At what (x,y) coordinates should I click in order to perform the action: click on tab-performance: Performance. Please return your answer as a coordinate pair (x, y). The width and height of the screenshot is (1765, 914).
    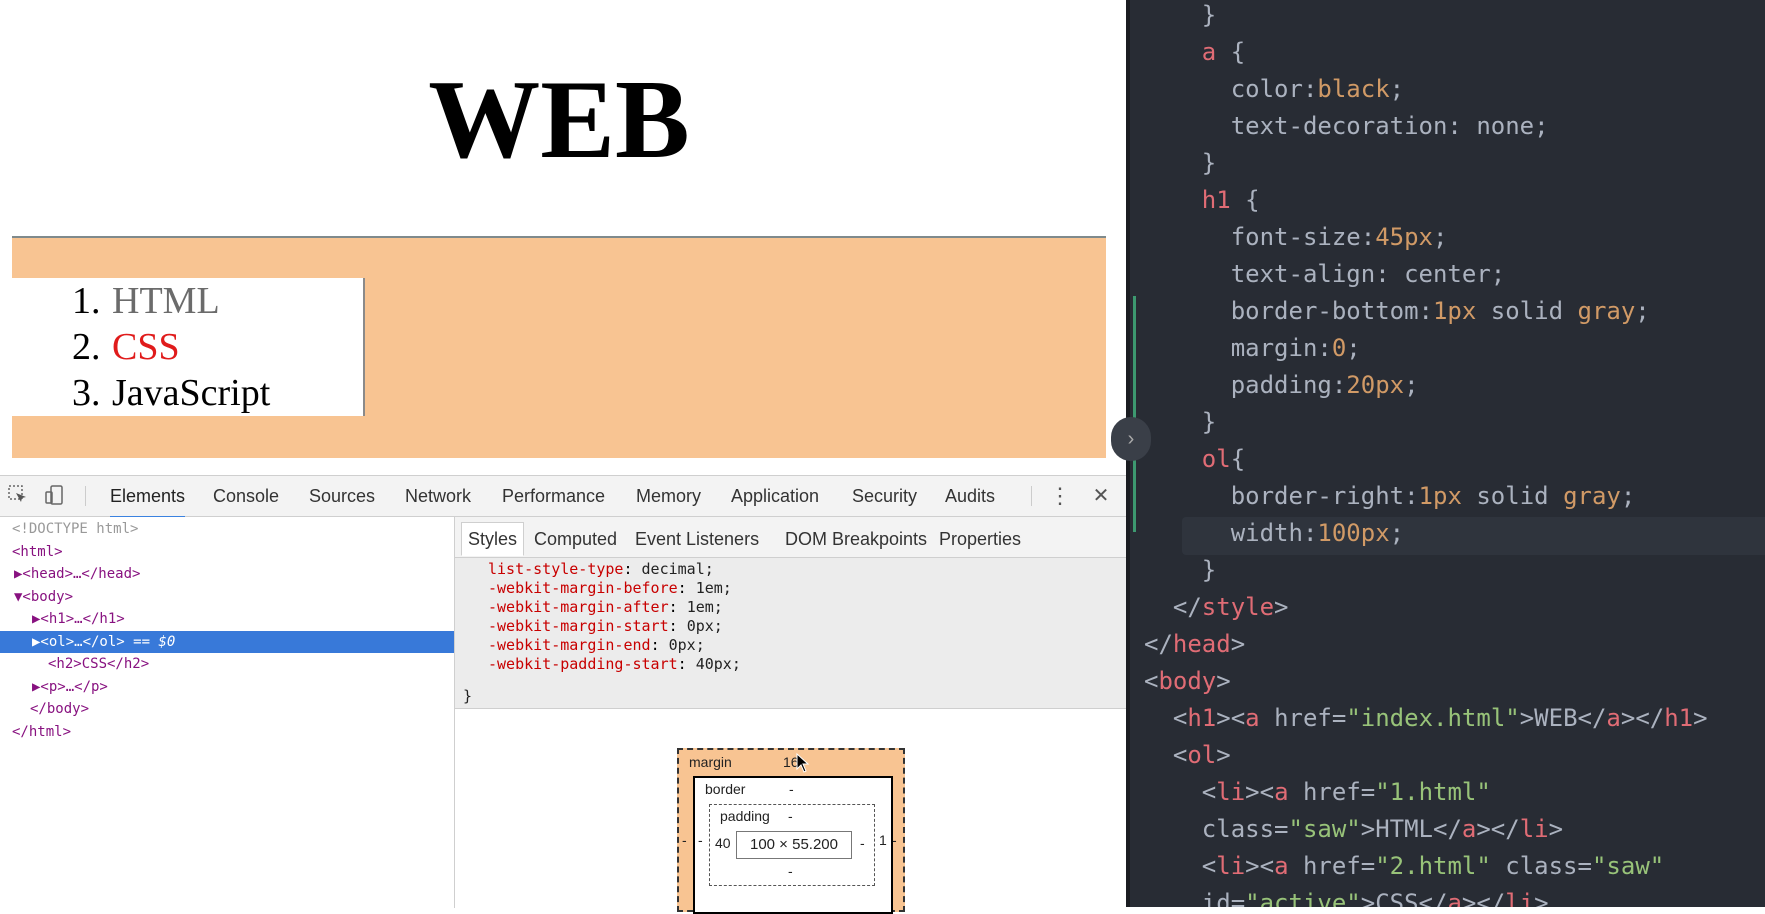
    Looking at the image, I should click on (553, 496).